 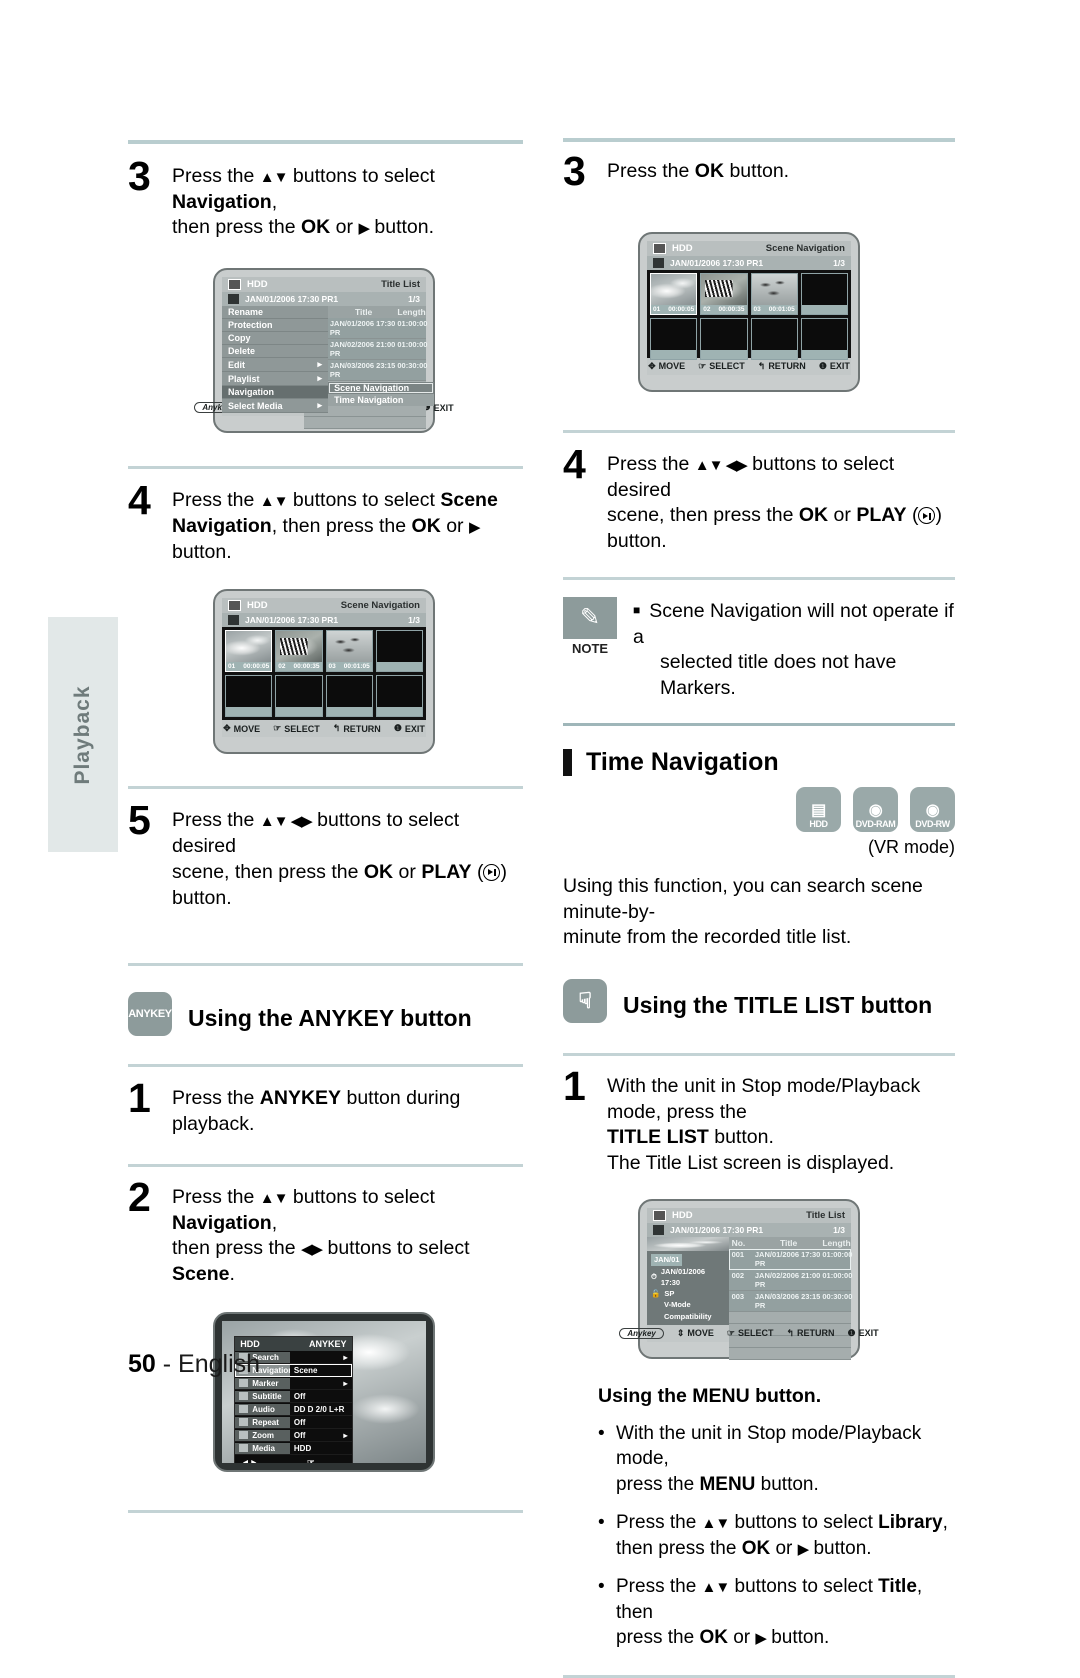 I want to click on chapter-tab: Playback, so click(x=83, y=734).